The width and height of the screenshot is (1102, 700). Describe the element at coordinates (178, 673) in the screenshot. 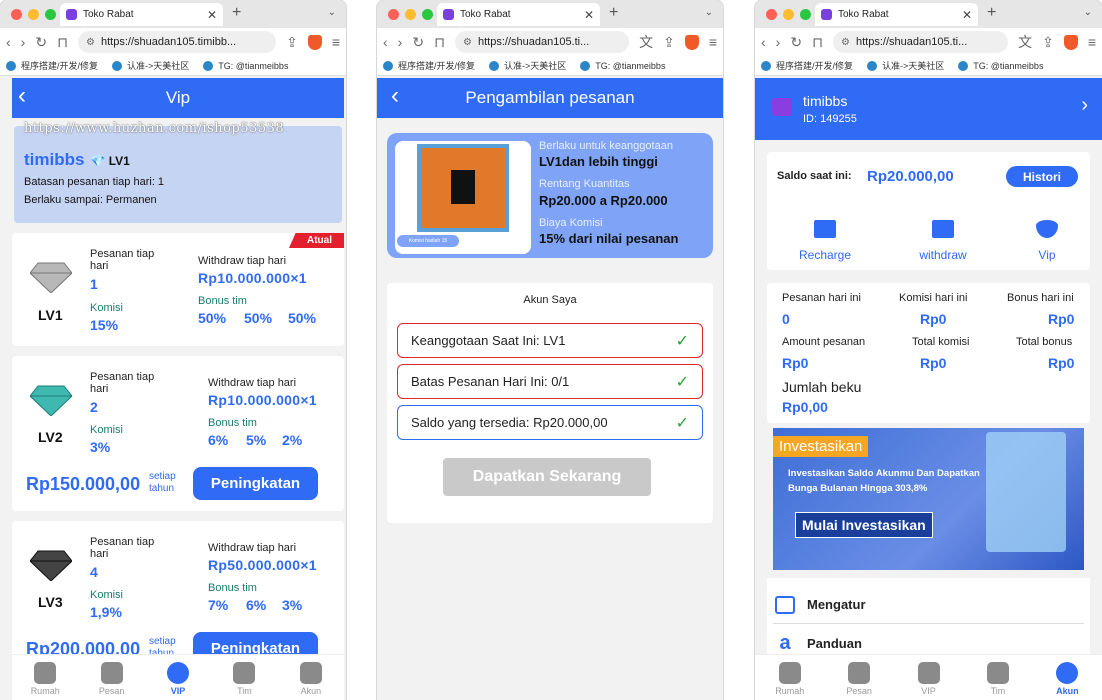

I see `lock-icon` at that location.